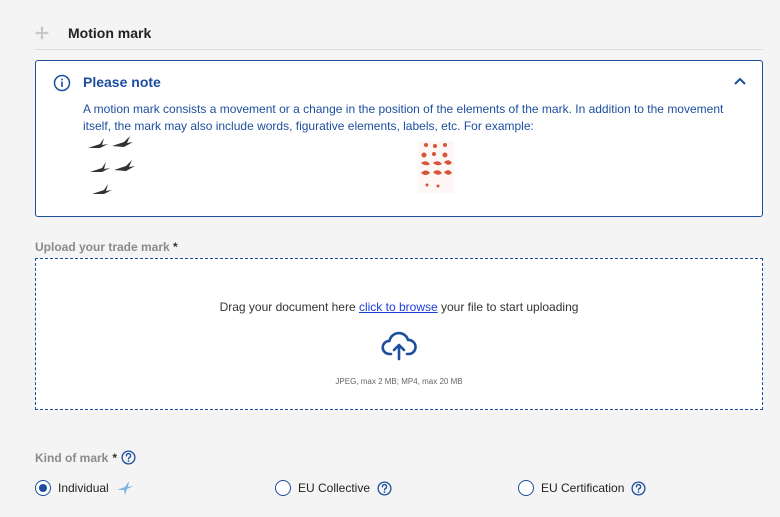 The image size is (780, 517). I want to click on radio-label-individual: Individual, so click(83, 488).